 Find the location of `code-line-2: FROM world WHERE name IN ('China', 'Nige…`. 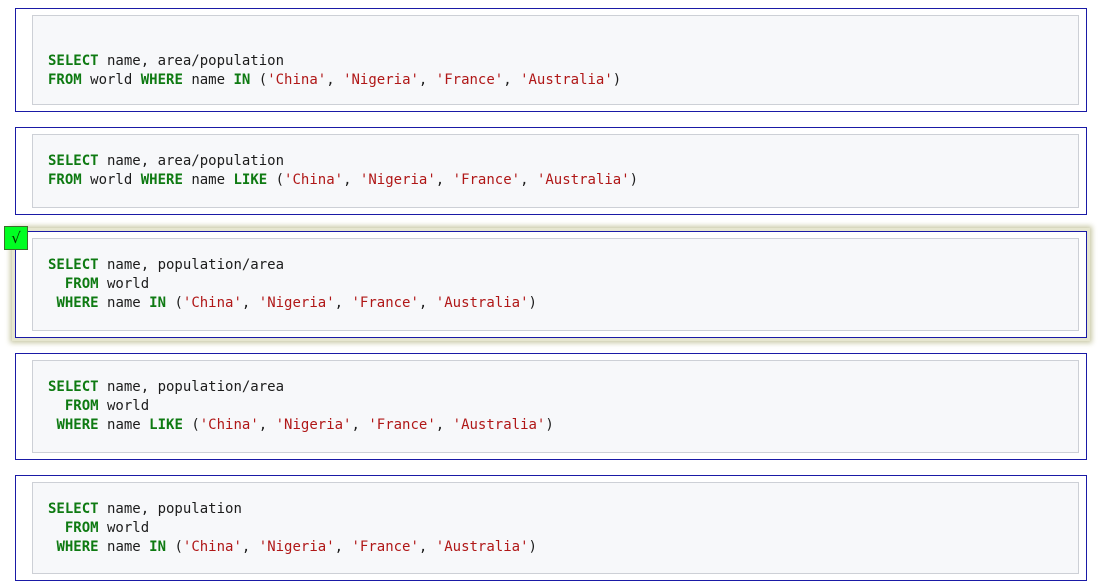

code-line-2: FROM world WHERE name IN ('China', 'Nige… is located at coordinates (334, 80).